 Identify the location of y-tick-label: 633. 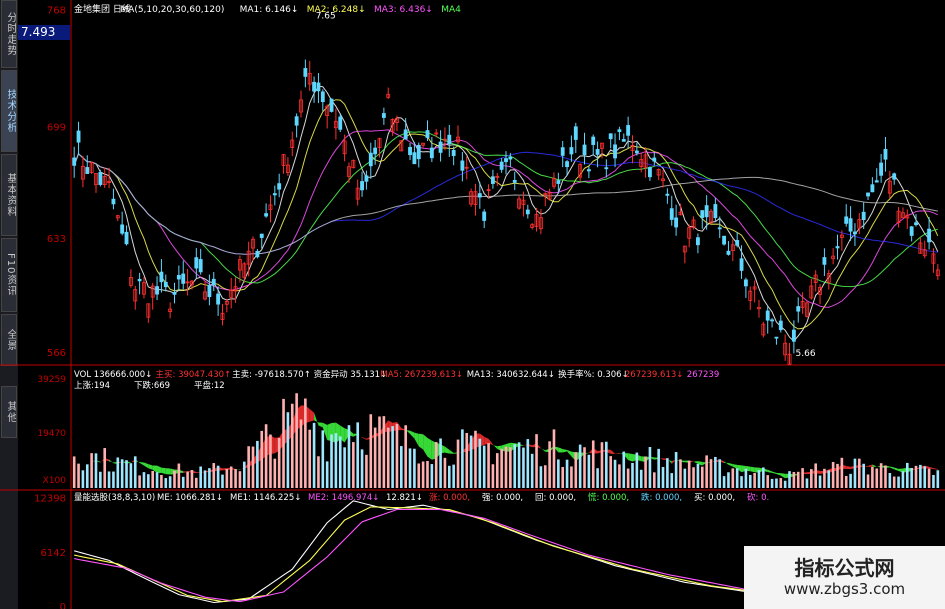
(56, 239).